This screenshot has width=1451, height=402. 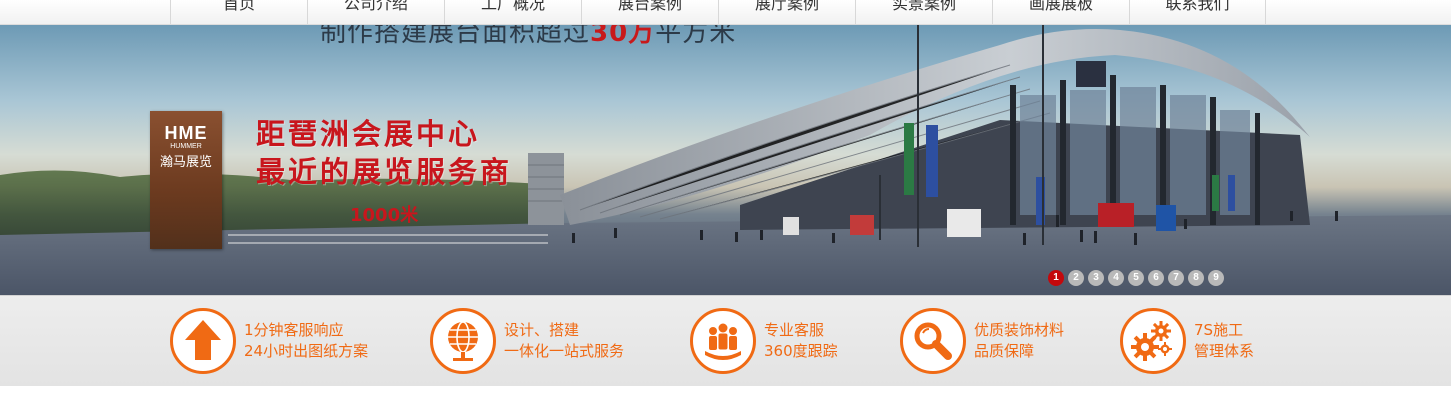 I want to click on gears-icon, so click(x=1153, y=341).